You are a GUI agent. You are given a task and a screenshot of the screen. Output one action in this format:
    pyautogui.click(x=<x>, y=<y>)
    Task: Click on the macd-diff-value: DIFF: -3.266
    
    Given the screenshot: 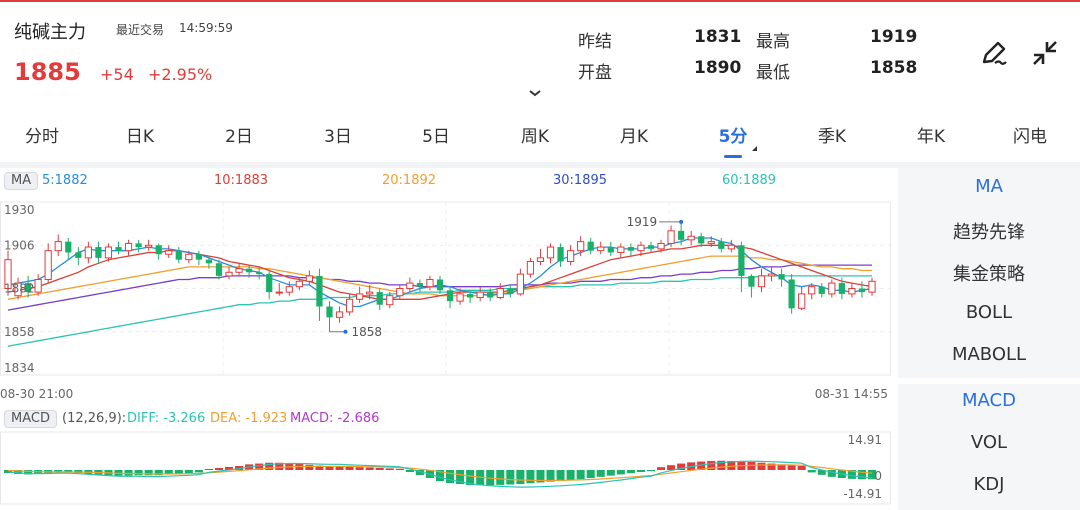 What is the action you would take?
    pyautogui.click(x=166, y=418)
    